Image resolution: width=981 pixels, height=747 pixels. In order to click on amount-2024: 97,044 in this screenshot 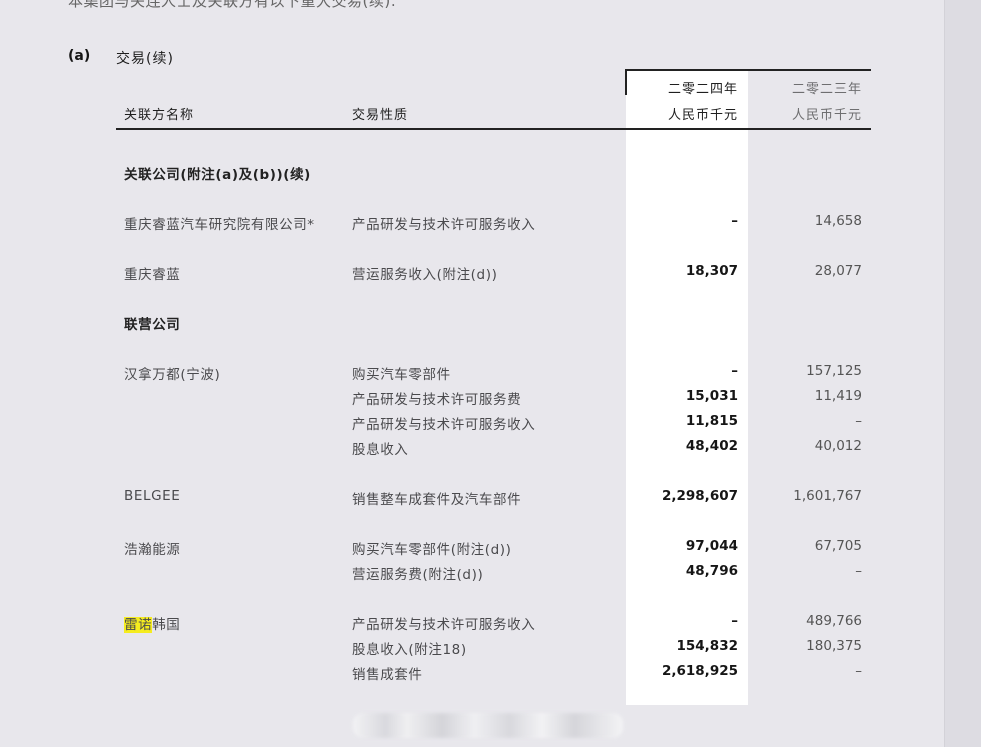, I will do `click(711, 546)`.